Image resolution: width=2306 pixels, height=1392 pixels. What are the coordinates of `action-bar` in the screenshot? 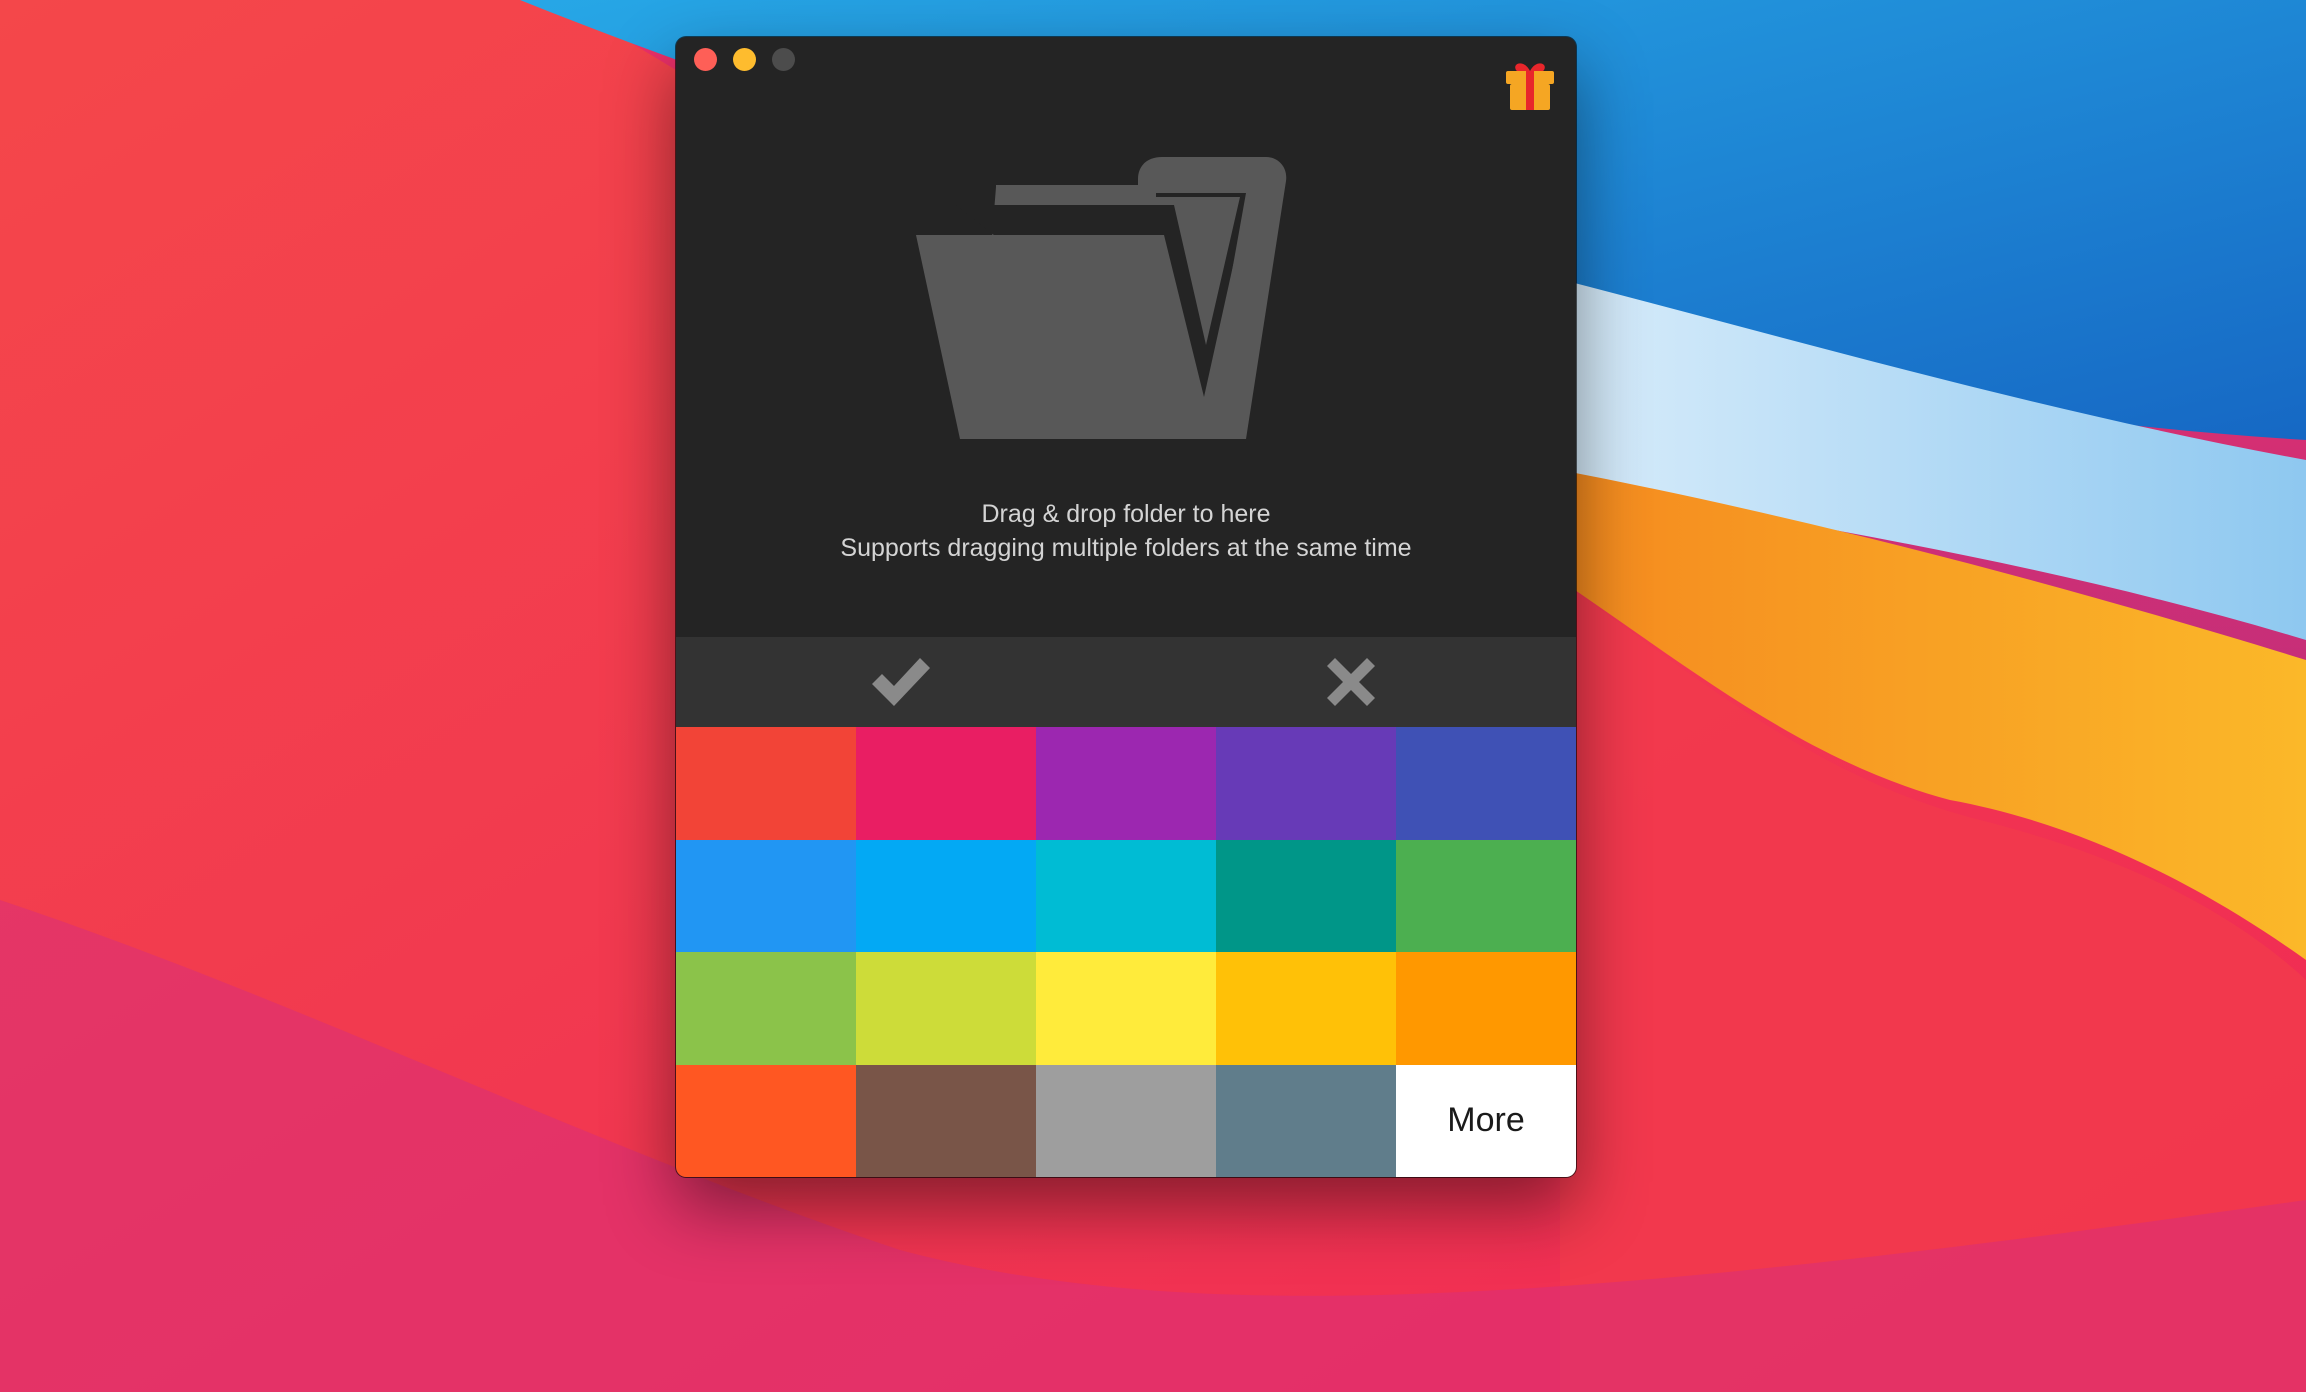 It's located at (1126, 682).